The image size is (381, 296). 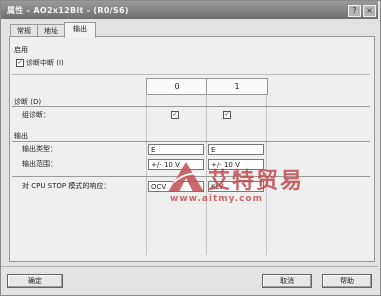 I want to click on ok-button: 确定, so click(x=35, y=281).